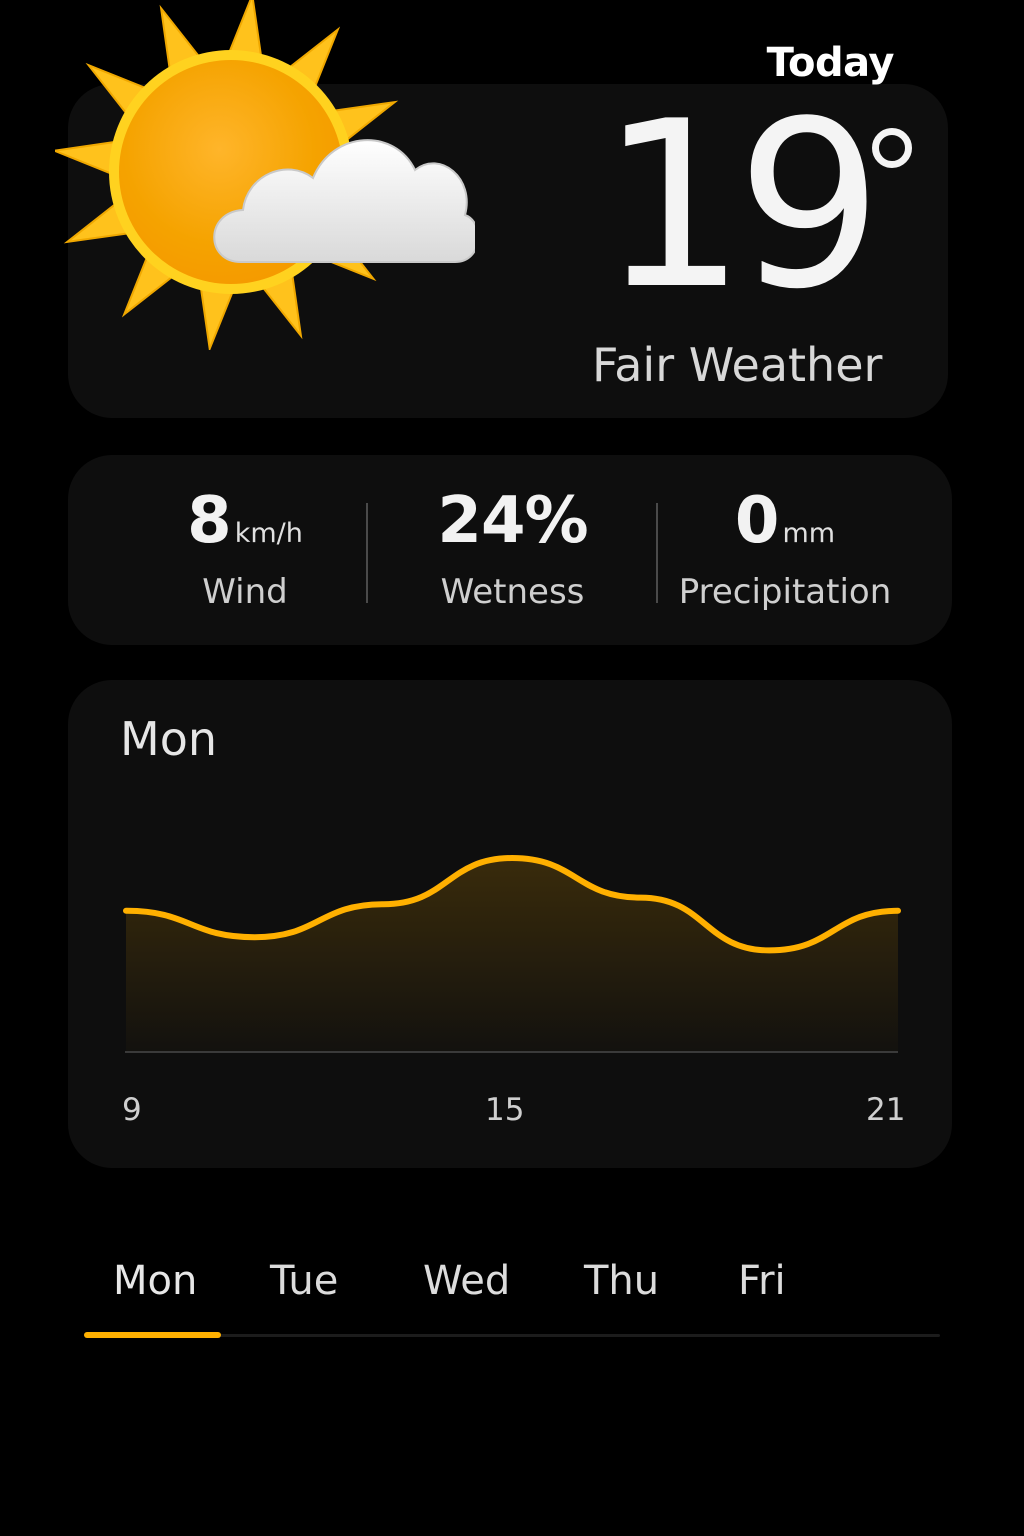  I want to click on chart-day-title: Mon, so click(168, 739).